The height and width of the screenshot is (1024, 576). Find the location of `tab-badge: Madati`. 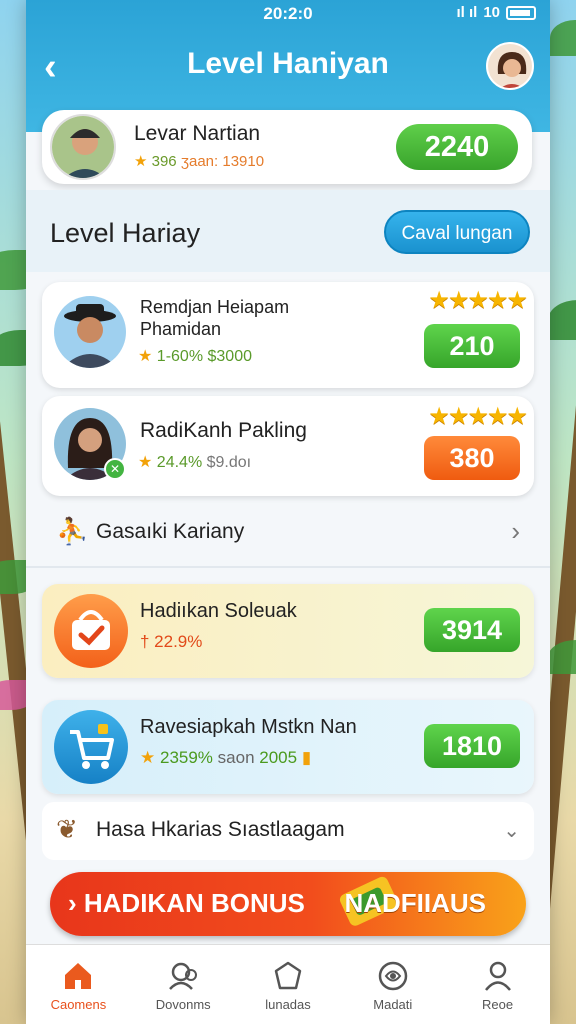

tab-badge: Madati is located at coordinates (392, 984).